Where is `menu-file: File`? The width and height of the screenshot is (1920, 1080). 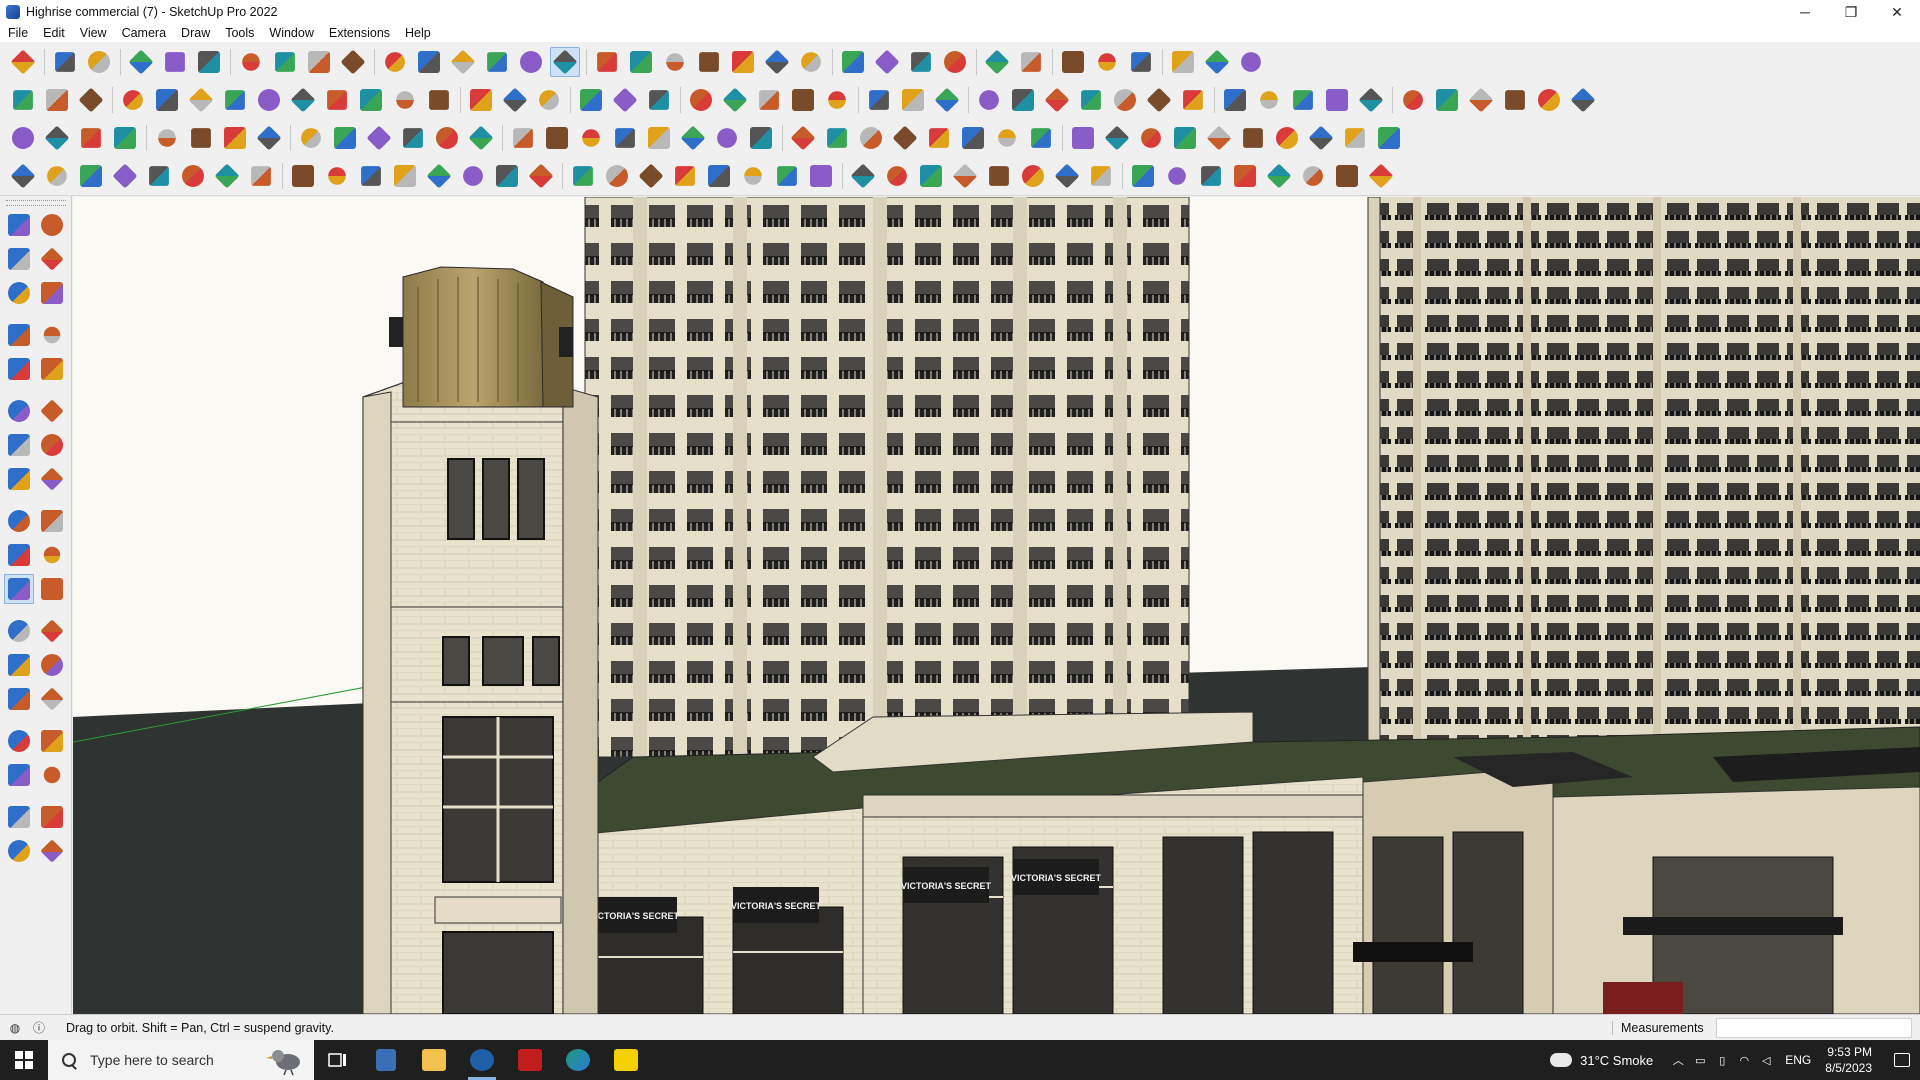 menu-file: File is located at coordinates (18, 33).